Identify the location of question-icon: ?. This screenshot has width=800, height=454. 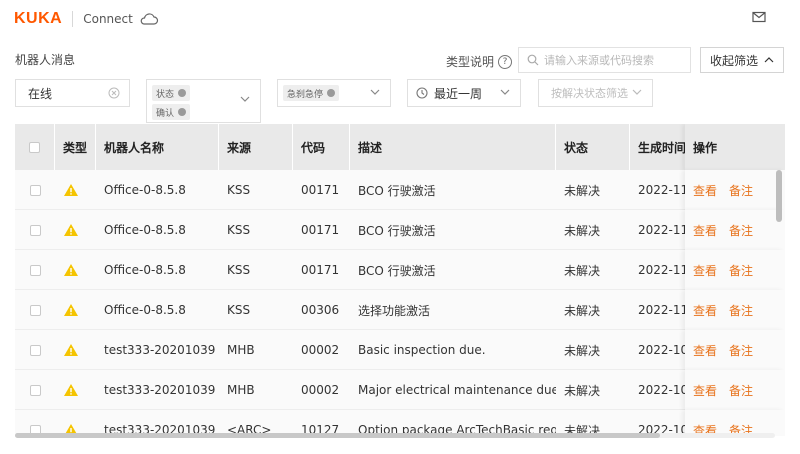
(505, 61).